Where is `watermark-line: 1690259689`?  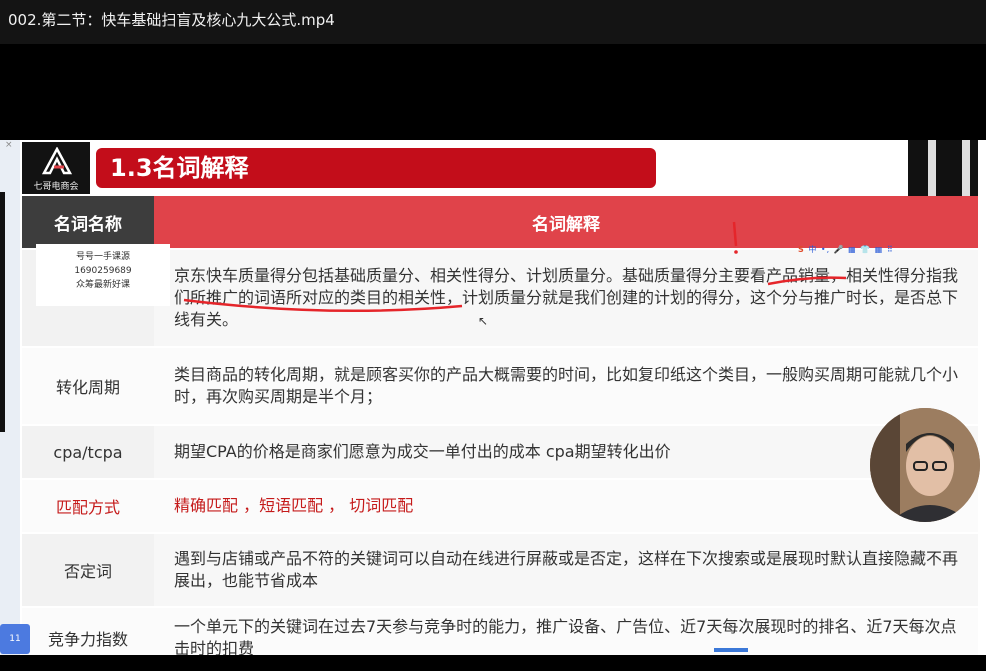 watermark-line: 1690259689 is located at coordinates (103, 271).